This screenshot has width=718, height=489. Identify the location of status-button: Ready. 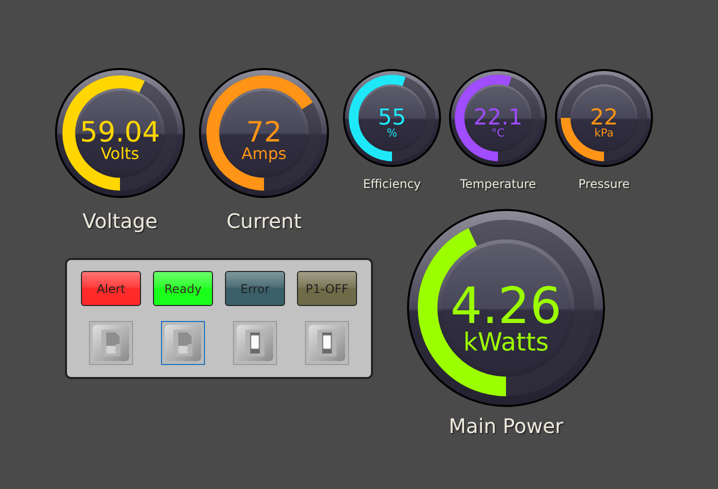
(183, 288).